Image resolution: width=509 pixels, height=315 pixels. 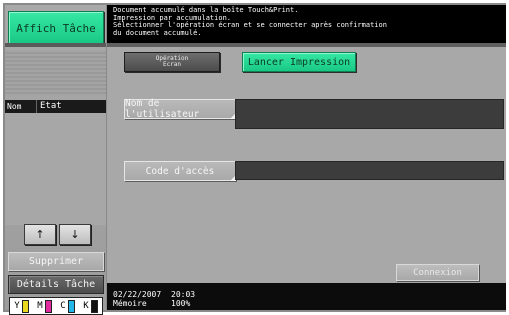 What do you see at coordinates (309, 294) in the screenshot?
I see `status-row-datetime: 02/22/2007 20:03` at bounding box center [309, 294].